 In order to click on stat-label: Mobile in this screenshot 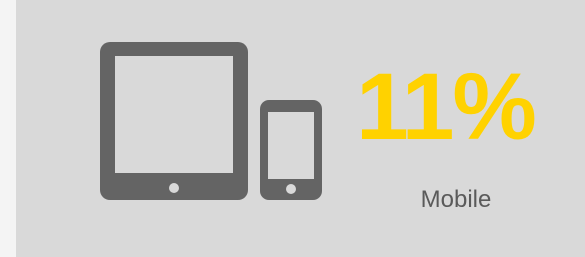, I will do `click(456, 199)`.